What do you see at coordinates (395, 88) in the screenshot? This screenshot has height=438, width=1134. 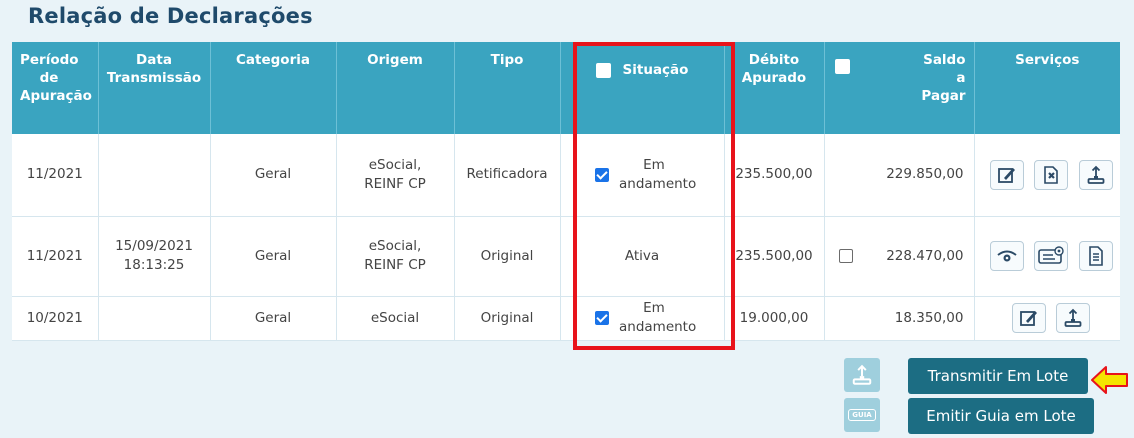 I see `header-origem: Origem` at bounding box center [395, 88].